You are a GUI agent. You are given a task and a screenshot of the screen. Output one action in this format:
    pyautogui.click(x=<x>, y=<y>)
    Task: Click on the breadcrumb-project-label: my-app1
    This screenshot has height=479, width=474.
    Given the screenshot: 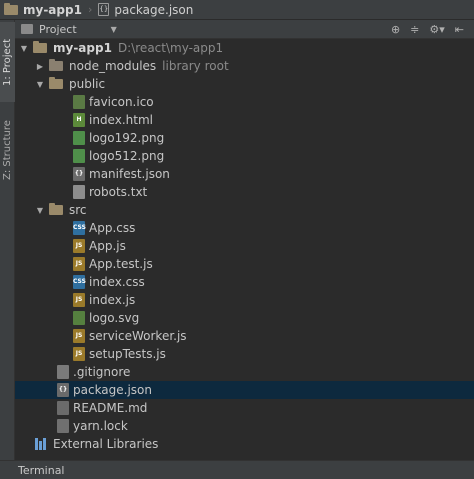 What is the action you would take?
    pyautogui.click(x=52, y=9)
    